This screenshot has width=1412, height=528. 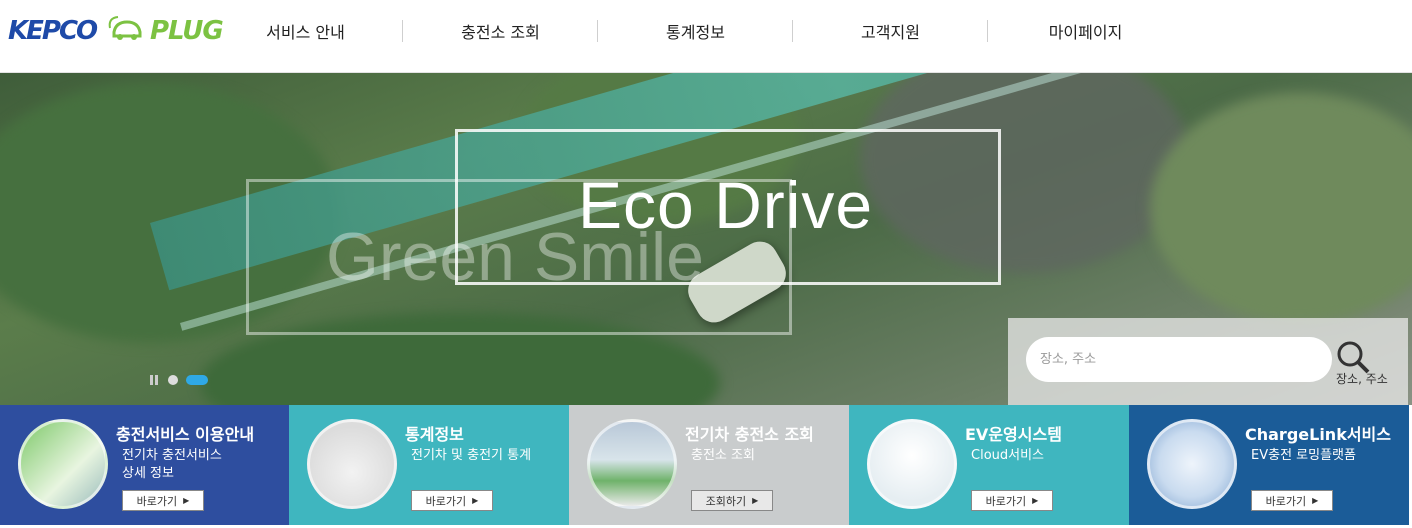 I want to click on nav-customer-support: 고객지원, so click(x=890, y=31).